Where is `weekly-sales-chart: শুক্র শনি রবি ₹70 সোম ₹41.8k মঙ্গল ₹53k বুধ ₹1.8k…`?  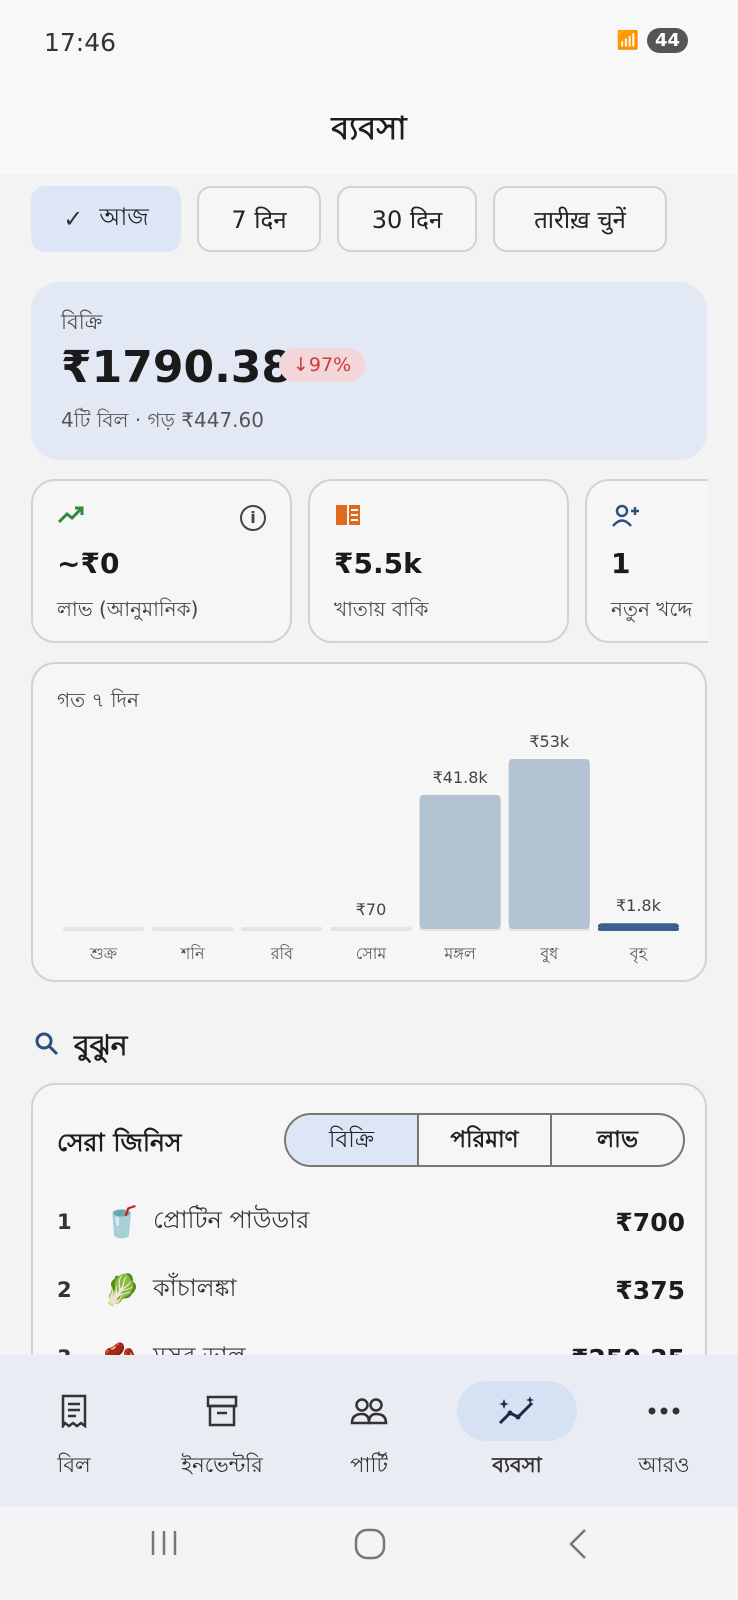
weekly-sales-chart: শুক্র শনি রবি ₹70 সোম ₹41.8k মঙ্গল ₹53k বুধ ₹1.8k… is located at coordinates (371, 848).